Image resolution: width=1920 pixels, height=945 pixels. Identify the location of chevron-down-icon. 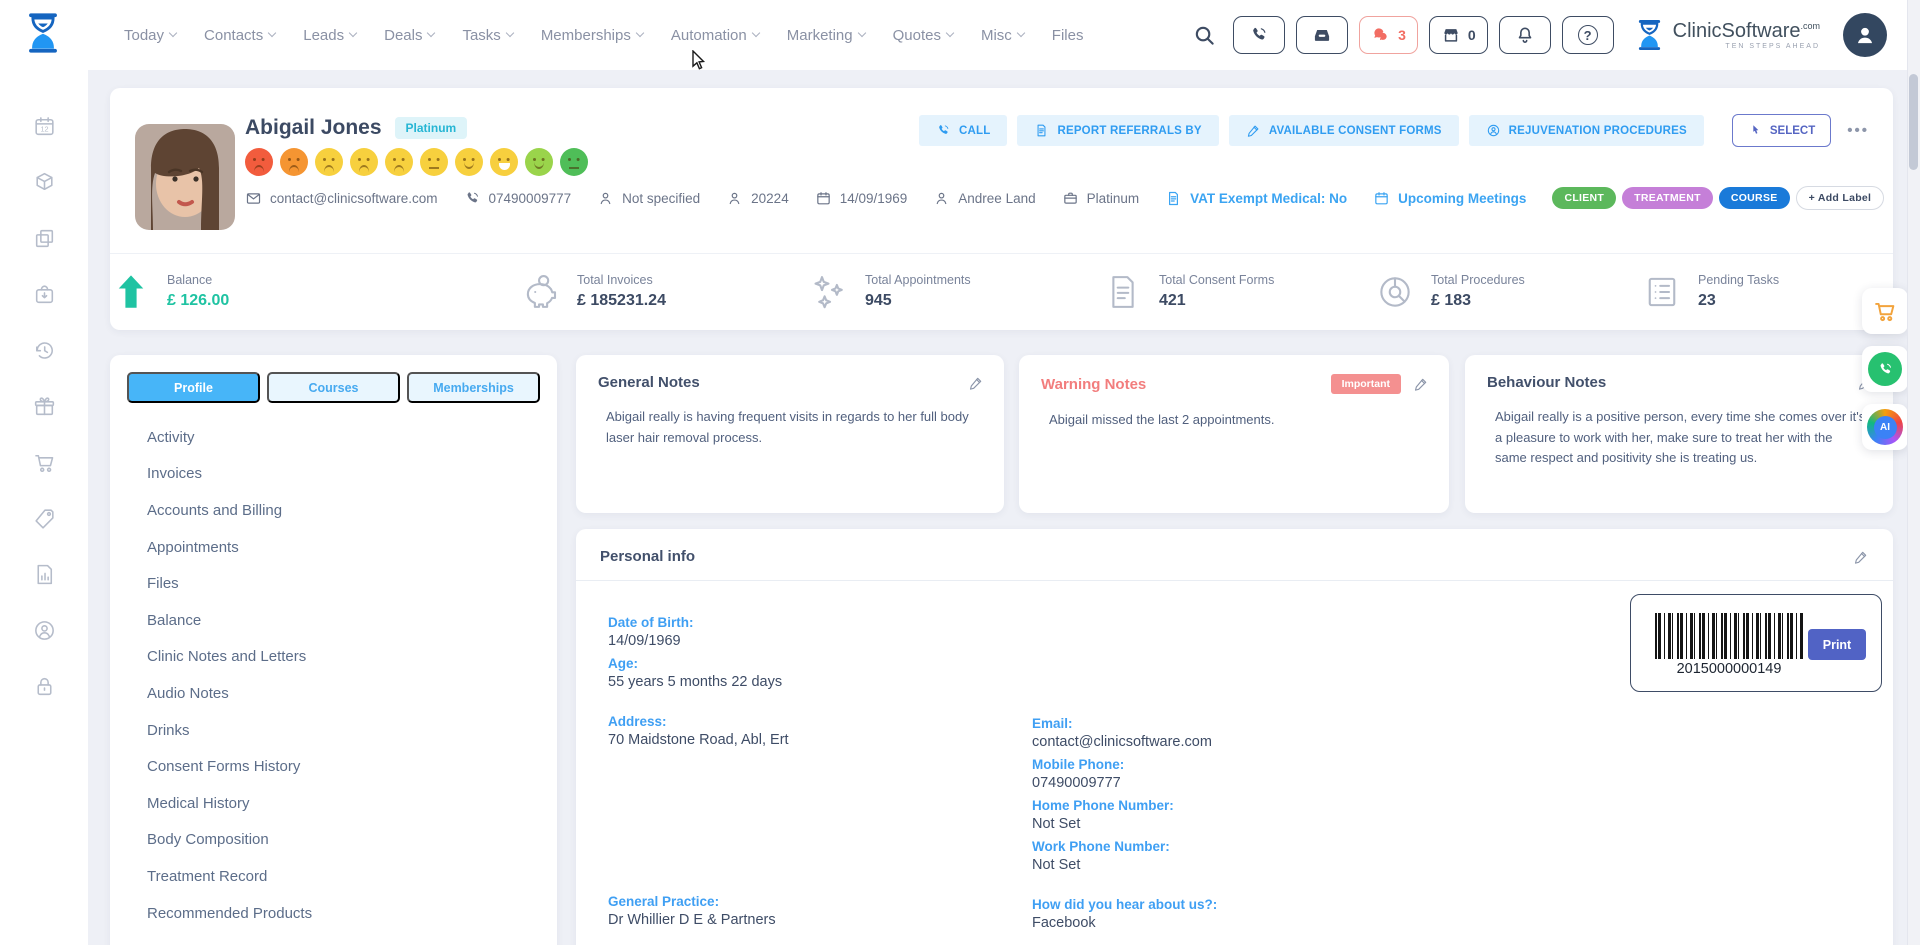
(755, 33).